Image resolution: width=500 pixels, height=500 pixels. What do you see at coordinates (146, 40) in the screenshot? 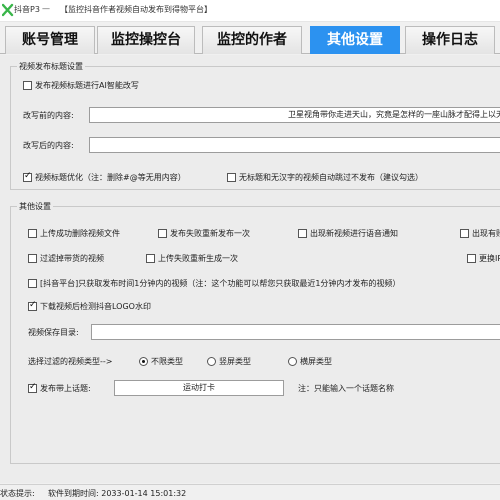
I see `tab-monitor-console: 监控操控台` at bounding box center [146, 40].